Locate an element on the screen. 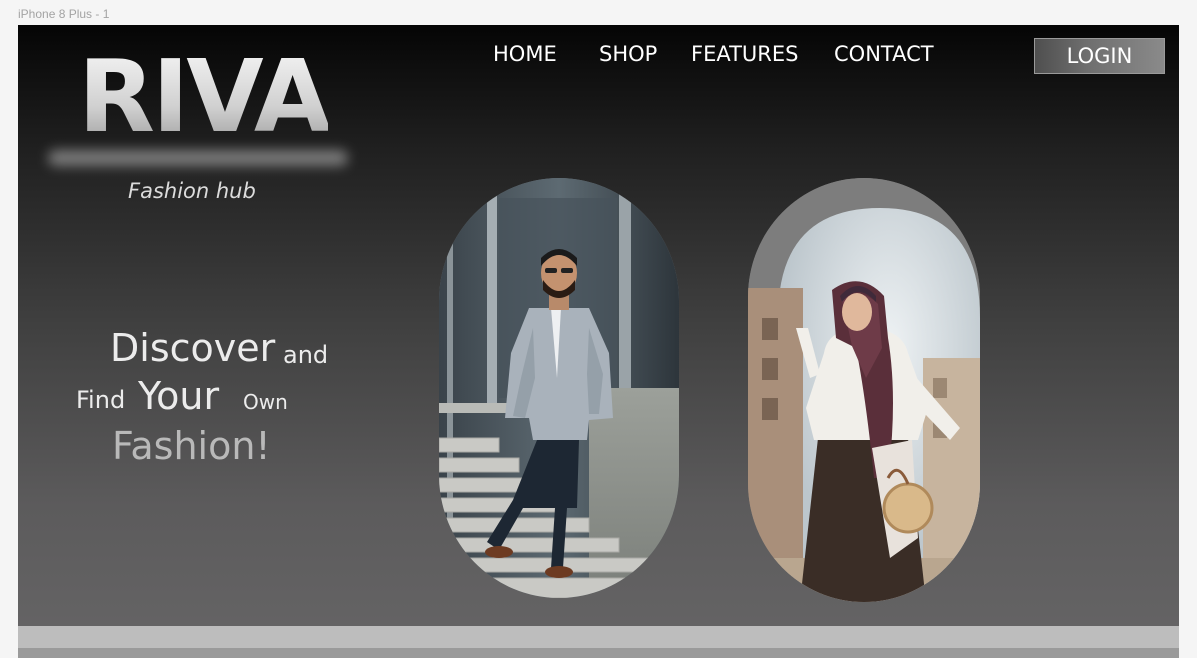 The image size is (1197, 658). headline-your: Your is located at coordinates (179, 396).